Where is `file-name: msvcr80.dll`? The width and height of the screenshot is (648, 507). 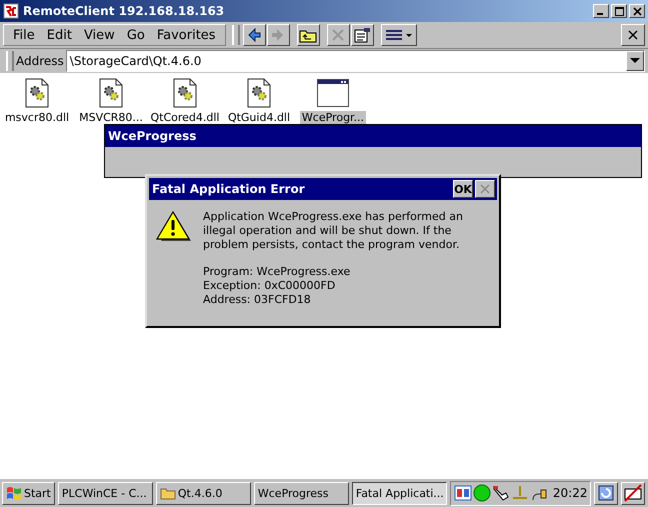
file-name: msvcr80.dll is located at coordinates (37, 117).